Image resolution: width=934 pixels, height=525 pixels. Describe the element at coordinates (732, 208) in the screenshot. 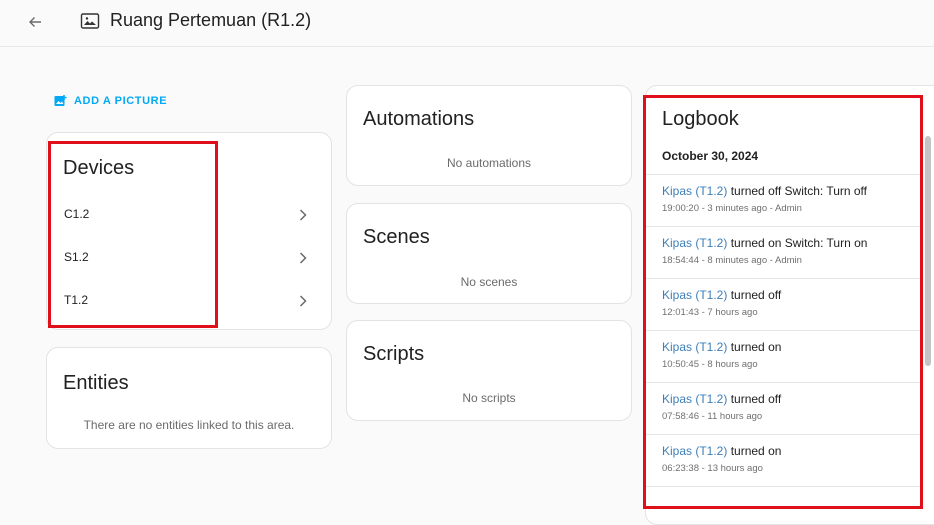

I see `logbook-meta: 19:00:20 - 3 minutes ago - Admin` at that location.